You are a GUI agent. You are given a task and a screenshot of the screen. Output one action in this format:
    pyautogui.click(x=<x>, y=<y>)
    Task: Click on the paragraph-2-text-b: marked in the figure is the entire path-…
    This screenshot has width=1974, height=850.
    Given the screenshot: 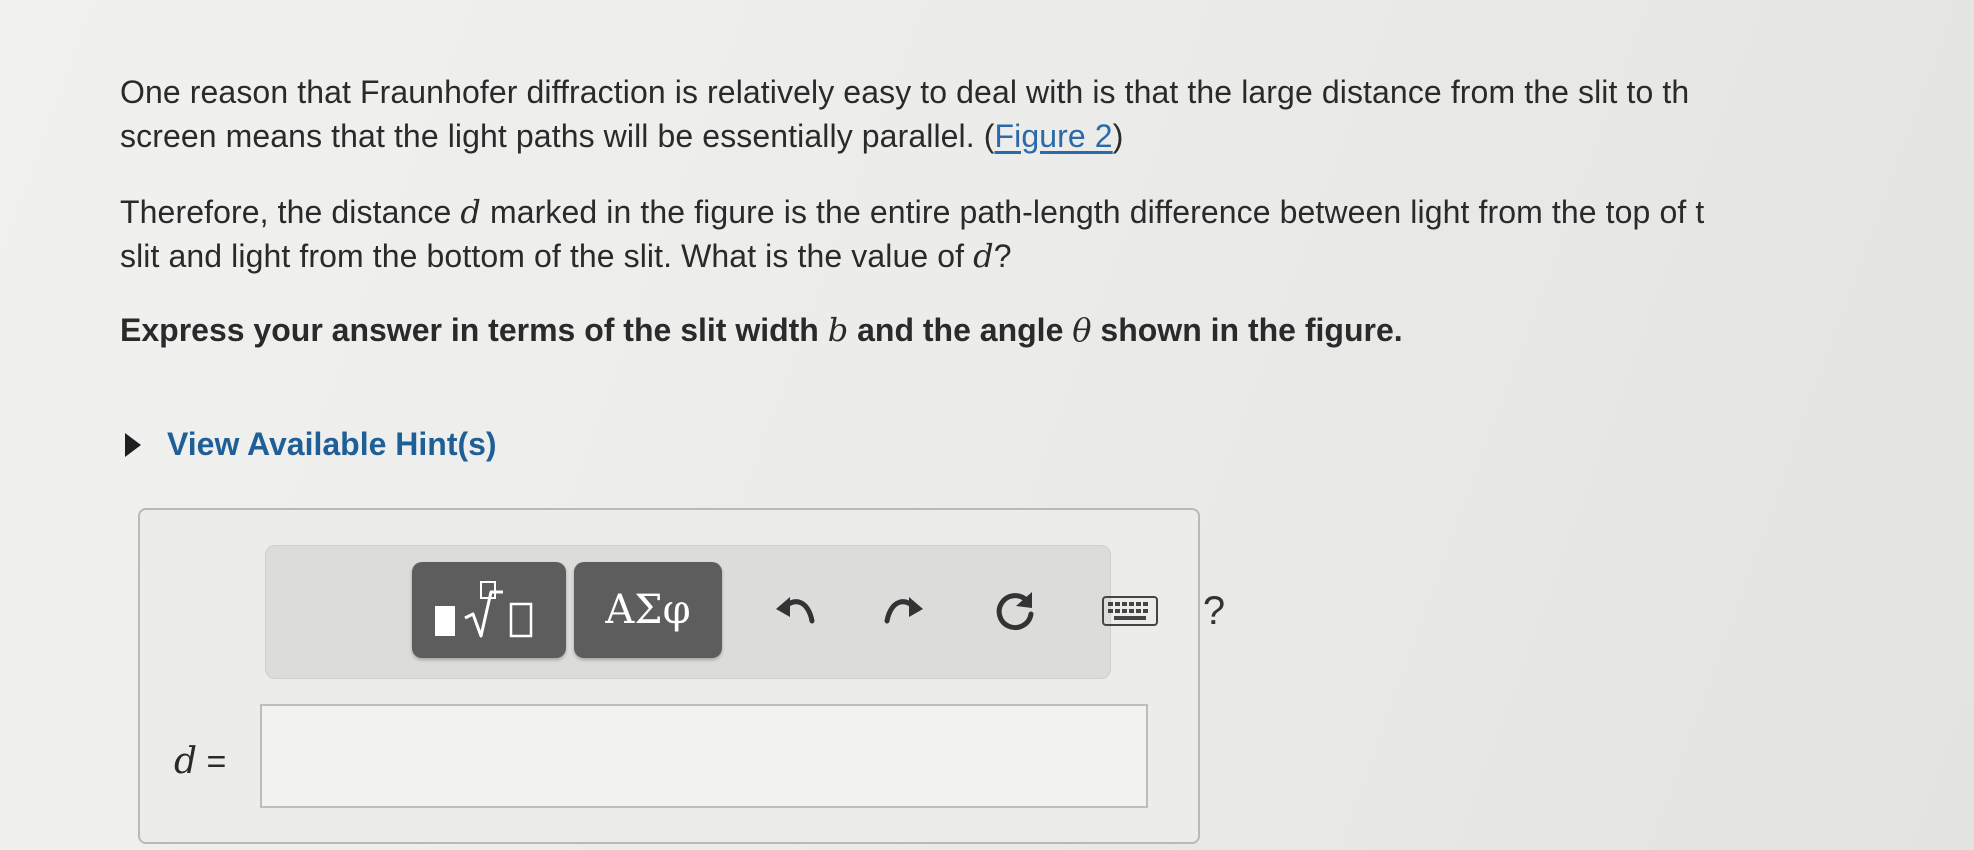 What is the action you would take?
    pyautogui.click(x=1092, y=212)
    